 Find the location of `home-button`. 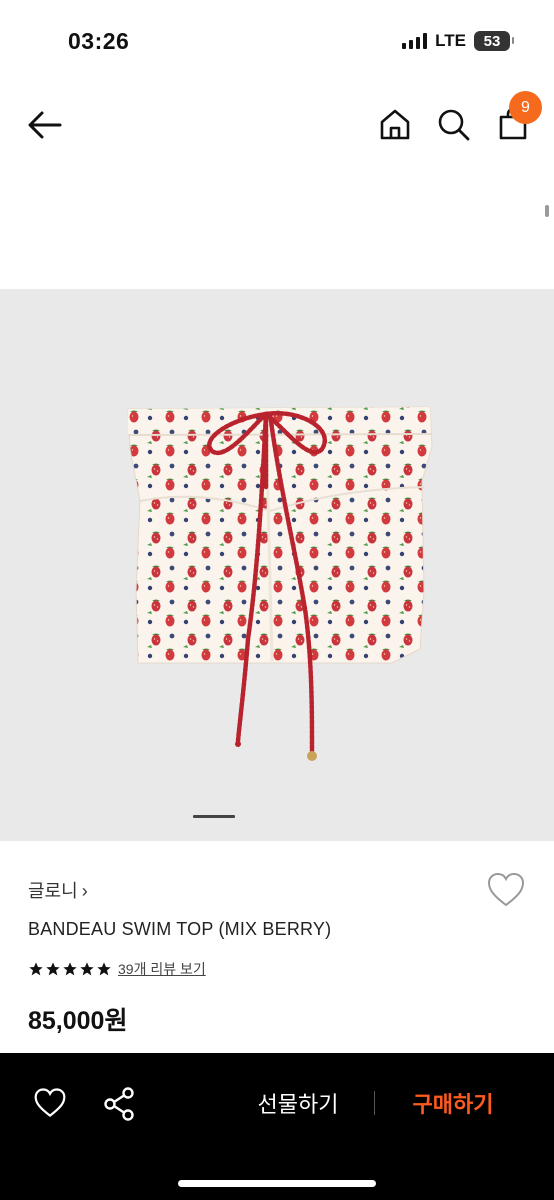

home-button is located at coordinates (395, 124).